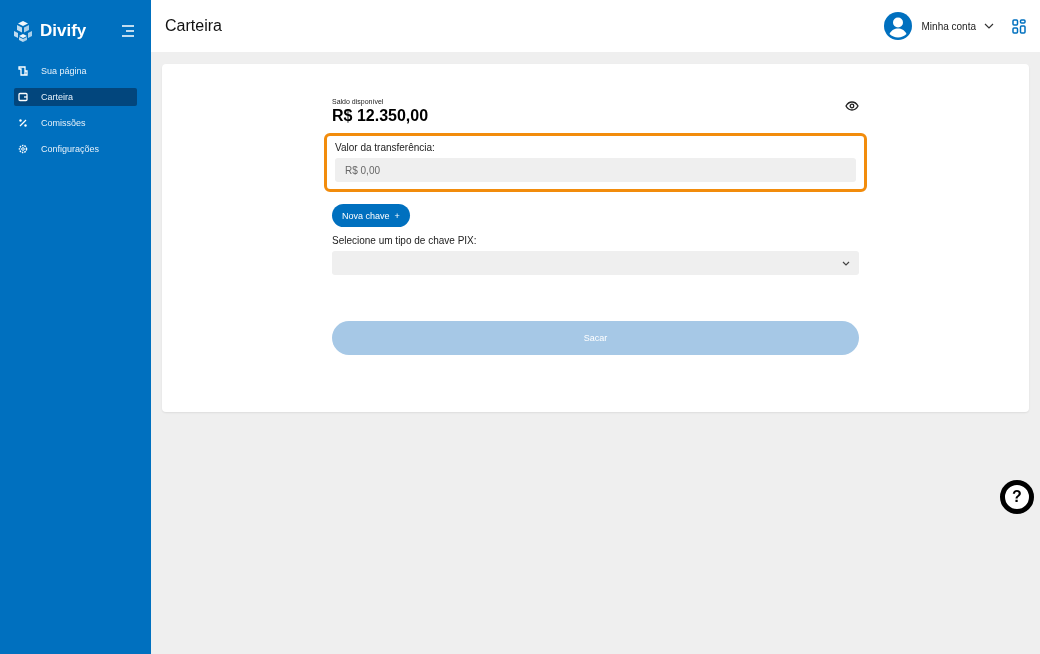 The image size is (1040, 654). What do you see at coordinates (1017, 497) in the screenshot?
I see `help-button: ?` at bounding box center [1017, 497].